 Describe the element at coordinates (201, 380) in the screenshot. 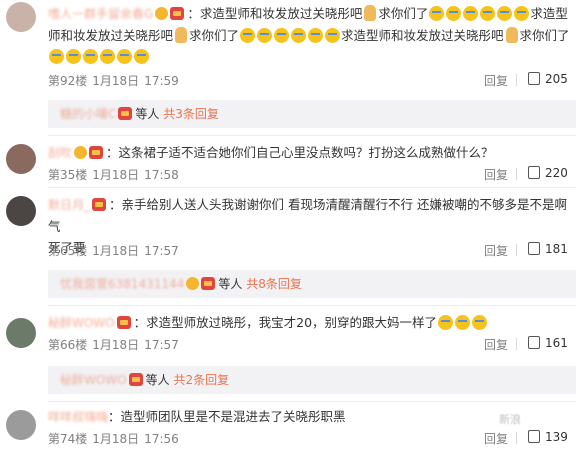

I see `view-replies-link: 共2条回复` at that location.